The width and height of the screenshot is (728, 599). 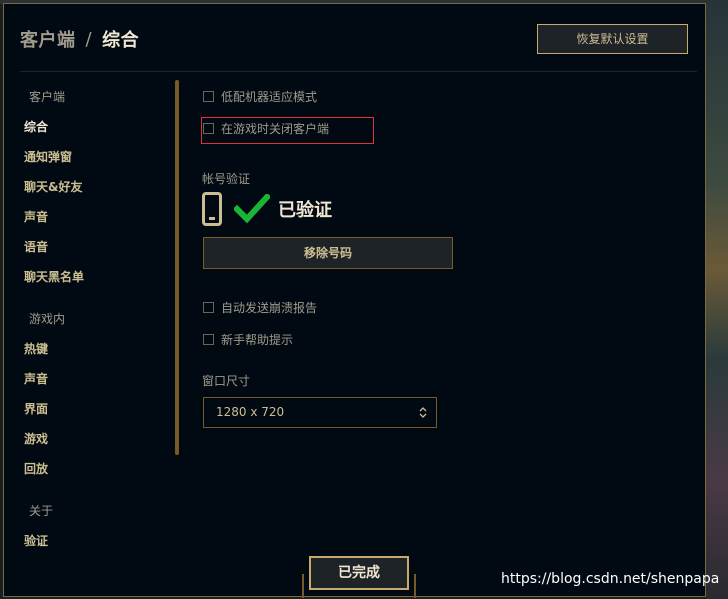 What do you see at coordinates (99, 349) in the screenshot?
I see `nav-item-hotkeys: 热键` at bounding box center [99, 349].